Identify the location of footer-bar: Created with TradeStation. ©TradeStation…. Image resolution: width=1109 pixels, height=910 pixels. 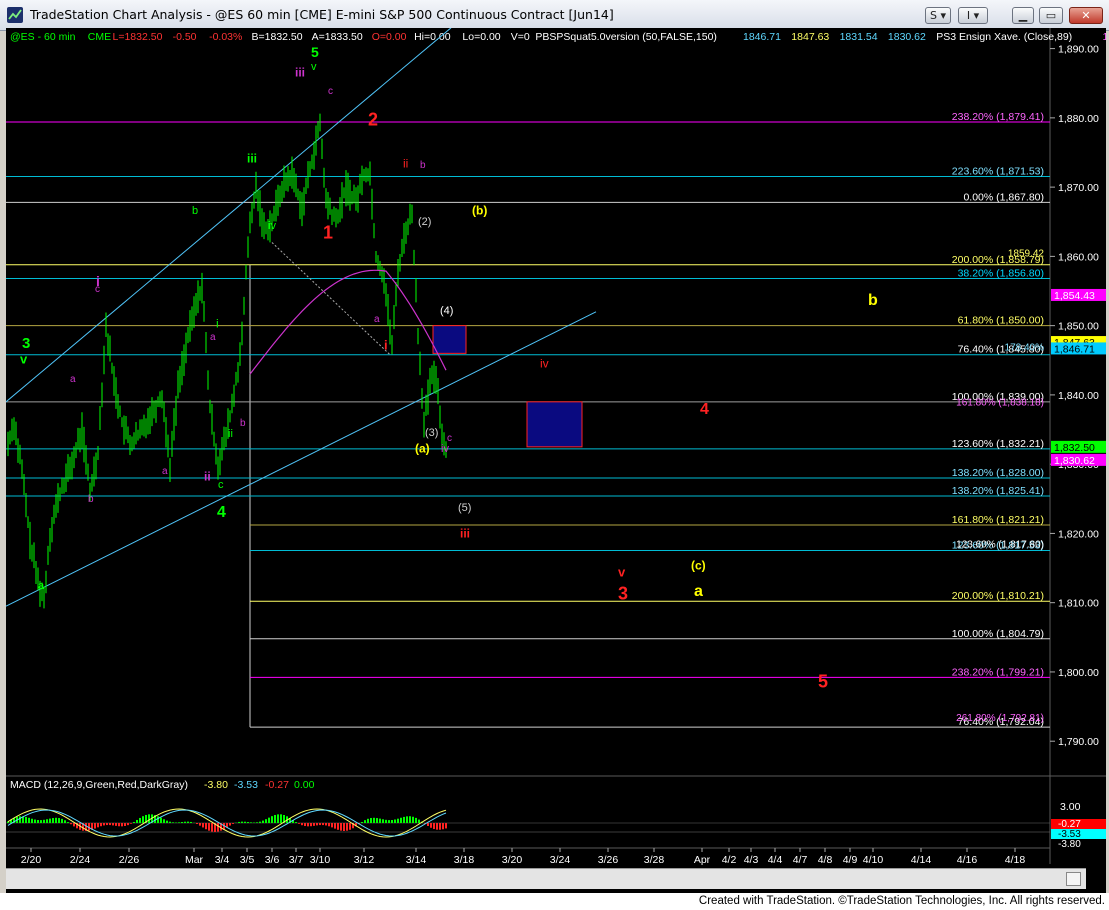
(554, 901).